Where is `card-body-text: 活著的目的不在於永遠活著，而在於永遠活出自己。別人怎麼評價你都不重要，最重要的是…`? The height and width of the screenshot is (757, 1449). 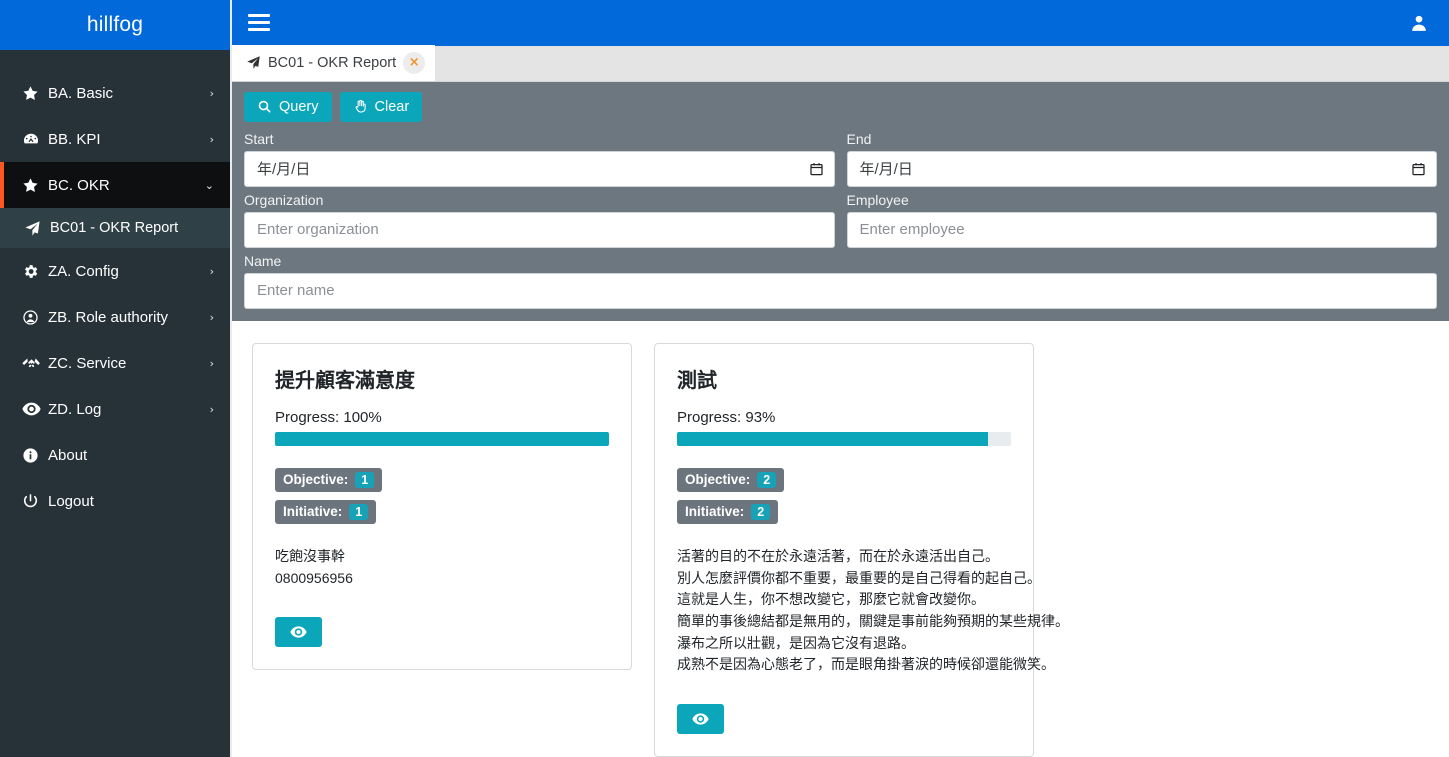
card-body-text: 活著的目的不在於永遠活著，而在於永遠活出自己。別人怎麼評價你都不重要，最重要的是… is located at coordinates (873, 611).